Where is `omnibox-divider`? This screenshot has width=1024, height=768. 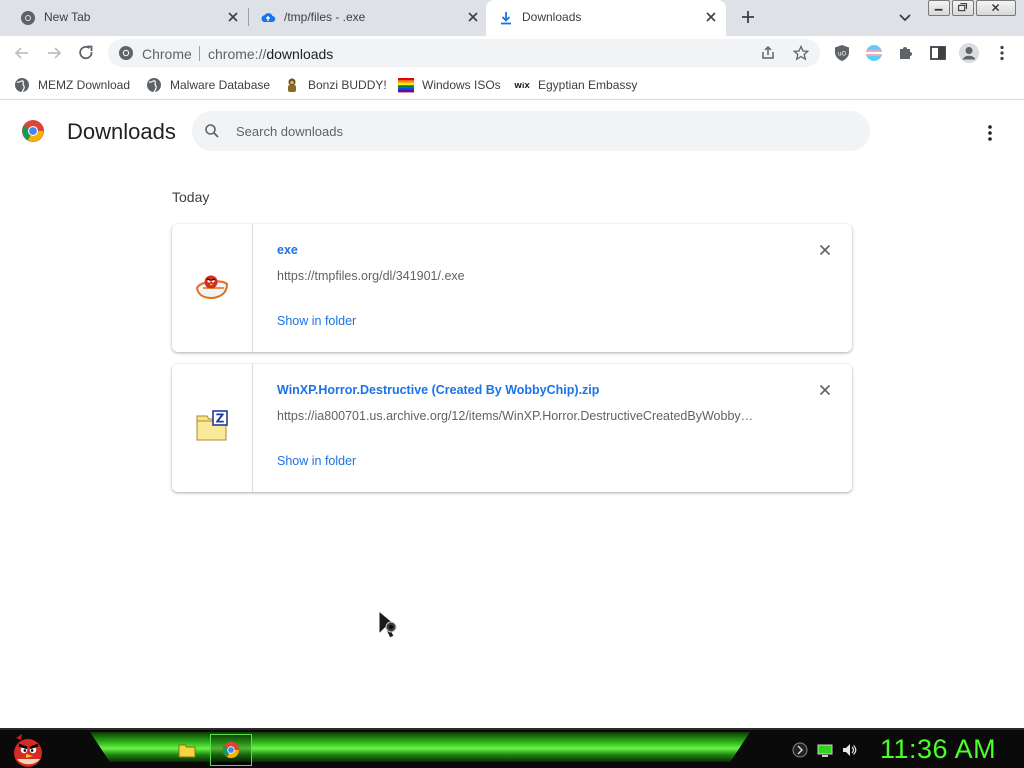
omnibox-divider is located at coordinates (199, 53).